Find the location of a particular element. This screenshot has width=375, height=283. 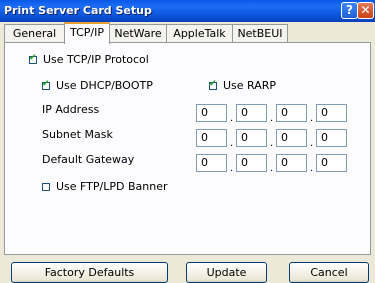

close-icon: ✕ is located at coordinates (365, 10).